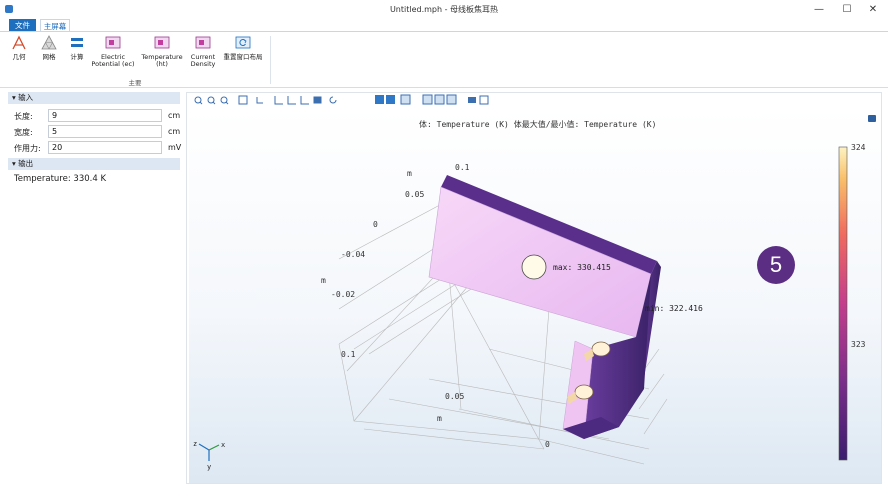 This screenshot has height=498, width=888. Describe the element at coordinates (209, 467) in the screenshot. I see `triad-y: y` at that location.